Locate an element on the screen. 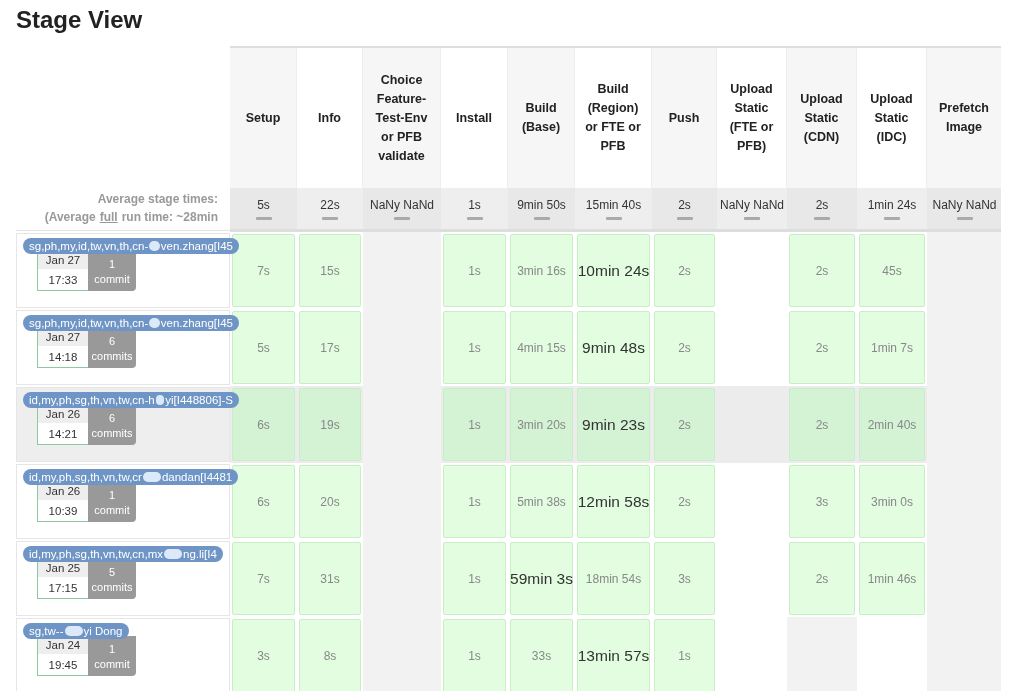  stage-header: Choice Feature-Test-Env or PFB validate is located at coordinates (402, 118).